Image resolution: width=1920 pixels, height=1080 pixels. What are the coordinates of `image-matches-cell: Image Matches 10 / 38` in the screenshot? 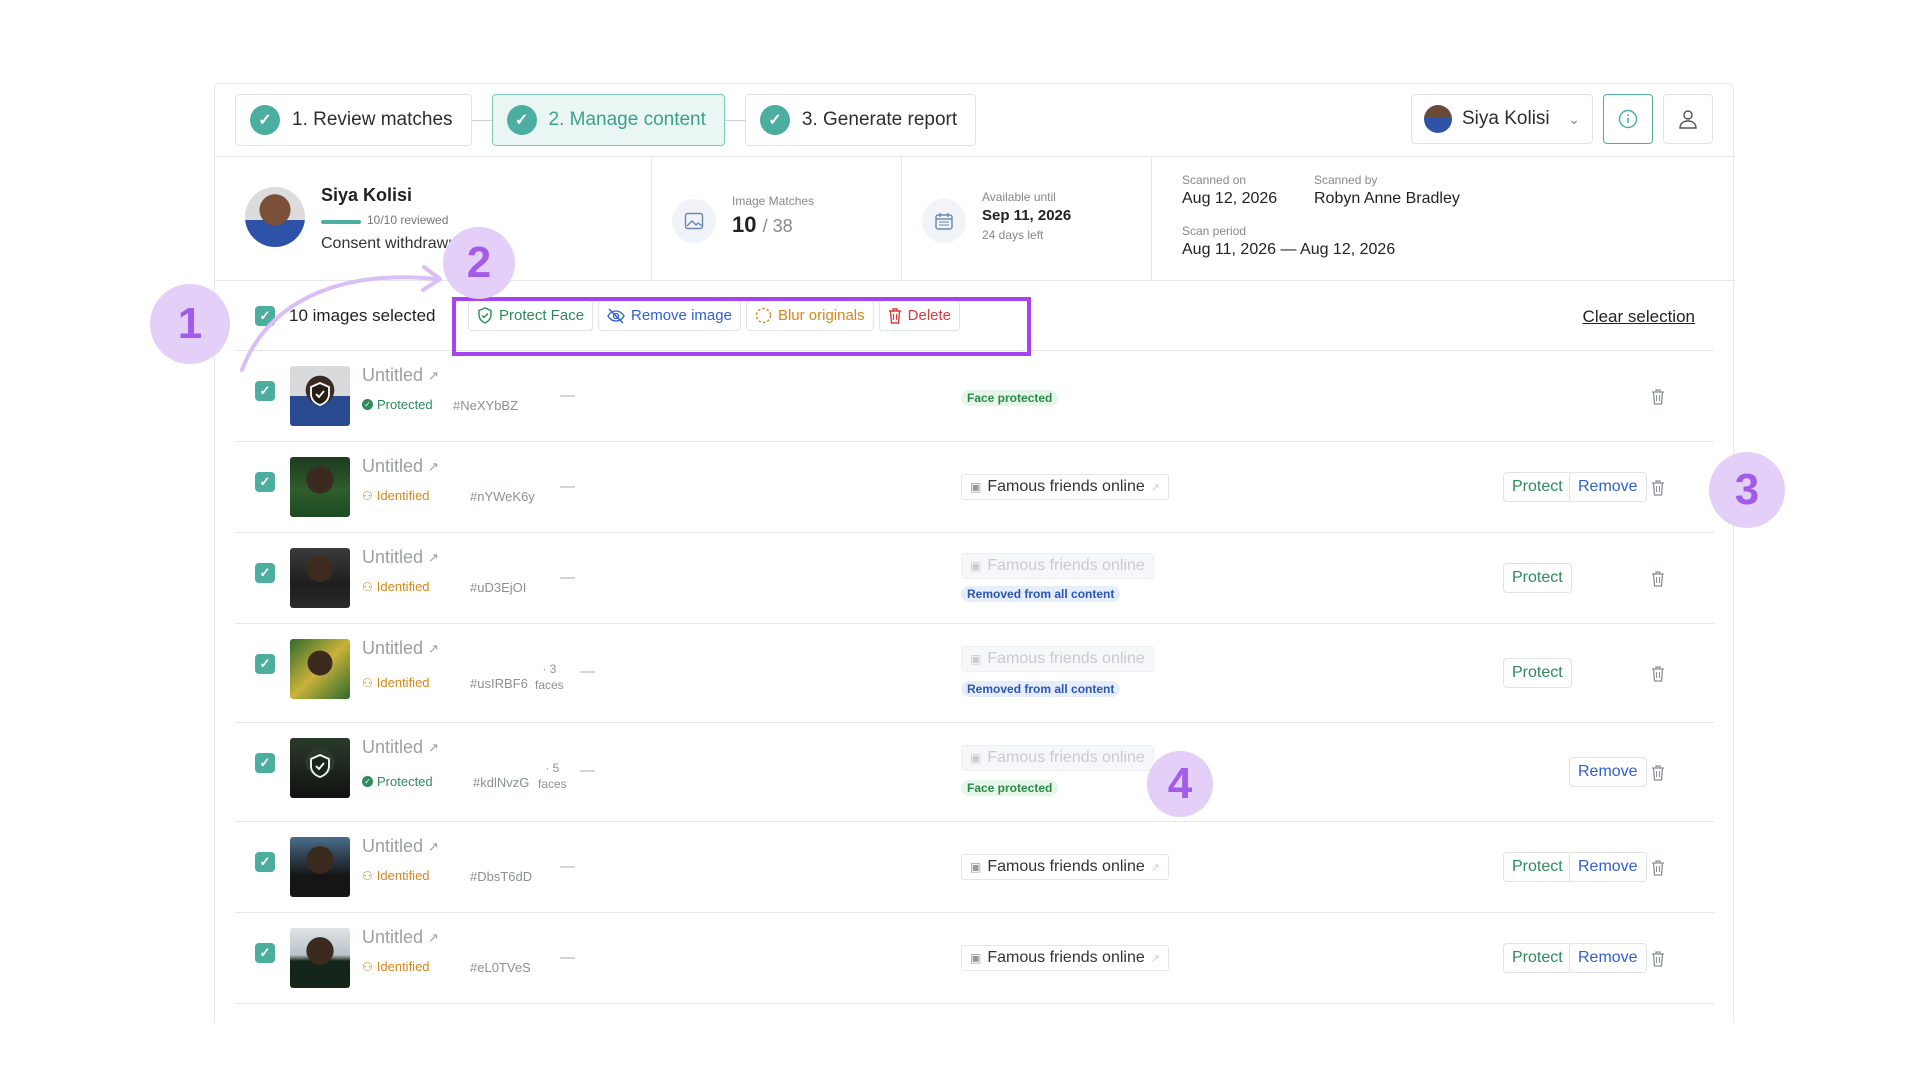 It's located at (777, 218).